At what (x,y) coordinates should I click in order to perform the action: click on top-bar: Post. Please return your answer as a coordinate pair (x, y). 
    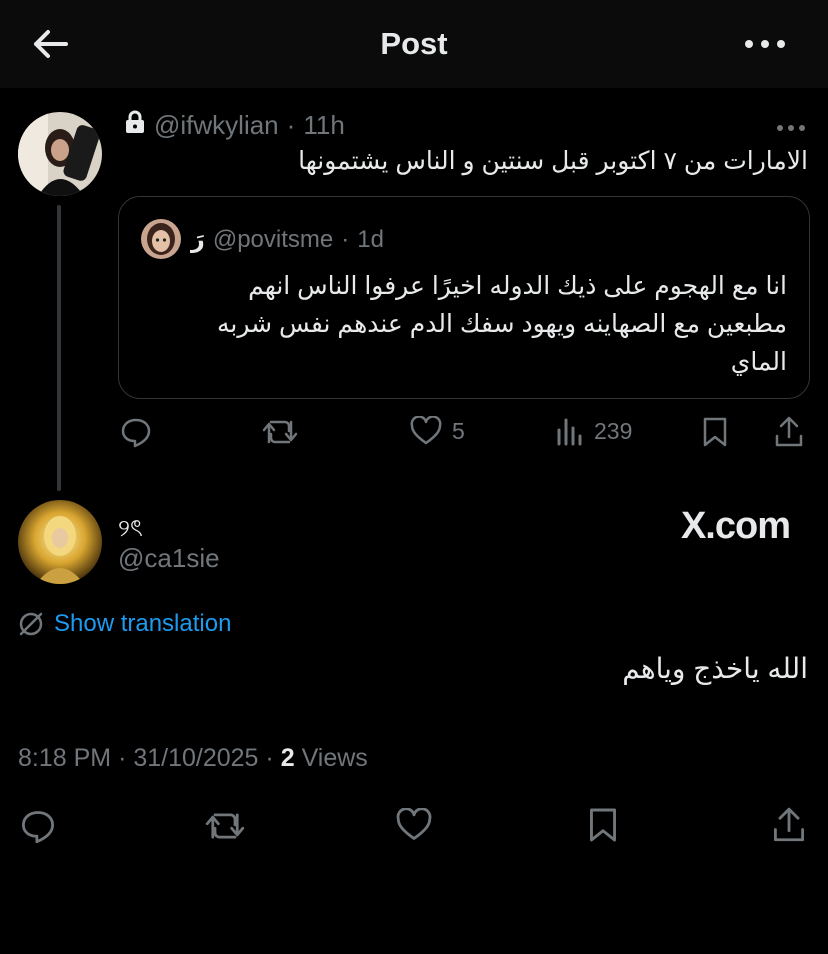
    Looking at the image, I should click on (414, 44).